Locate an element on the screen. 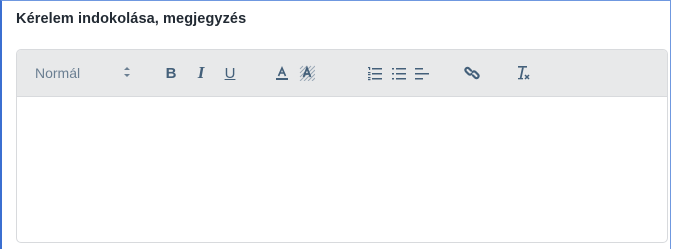 The width and height of the screenshot is (673, 249). ordered-list-icon is located at coordinates (375, 73).